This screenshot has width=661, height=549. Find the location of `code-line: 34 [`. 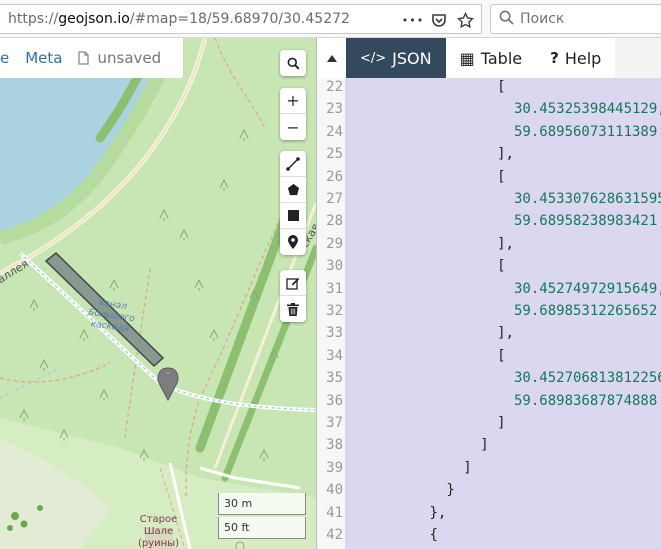

code-line: 34 [ is located at coordinates (489, 356).